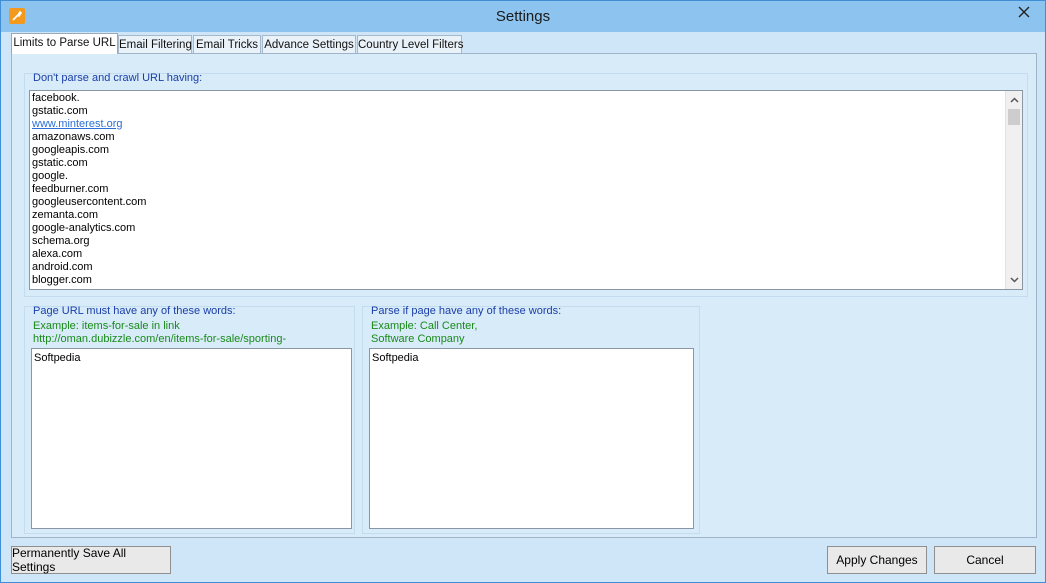 Image resolution: width=1046 pixels, height=583 pixels. I want to click on cancel-button: Cancel, so click(985, 560).